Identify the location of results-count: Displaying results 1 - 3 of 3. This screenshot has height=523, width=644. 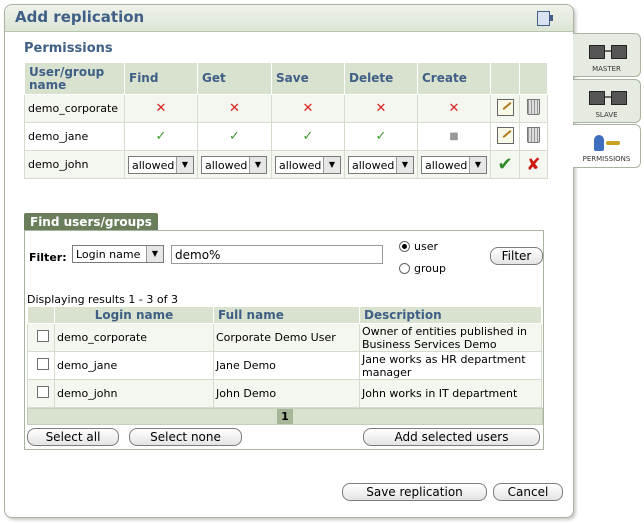
(102, 299).